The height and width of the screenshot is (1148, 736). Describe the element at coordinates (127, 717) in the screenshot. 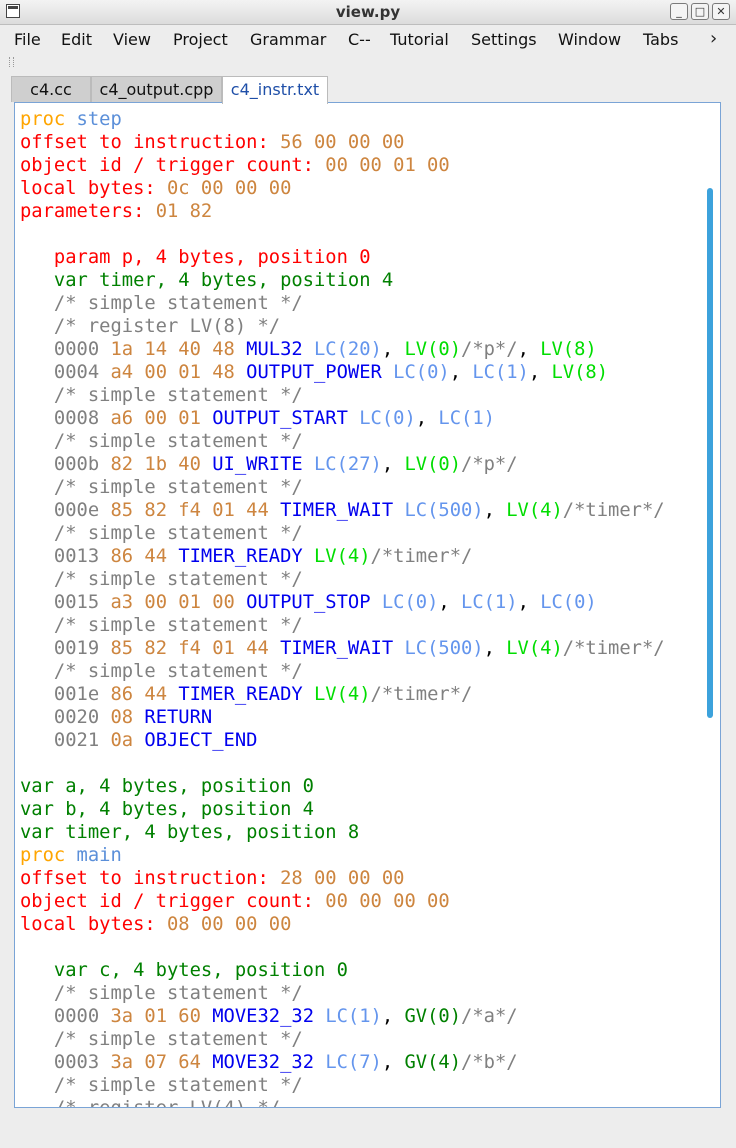

I see `code-token: 08` at that location.